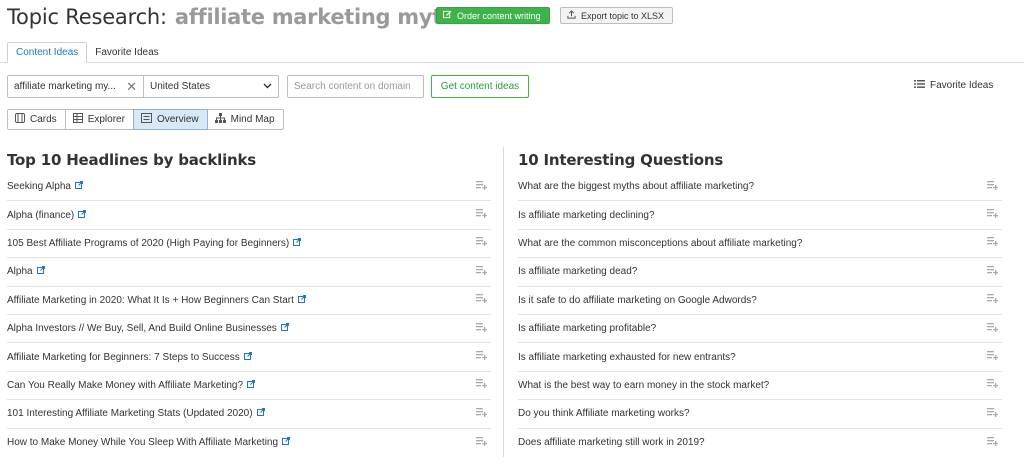 The image size is (1024, 473). What do you see at coordinates (586, 215) in the screenshot?
I see `list-item-content: Is affiliate marketing declining?` at bounding box center [586, 215].